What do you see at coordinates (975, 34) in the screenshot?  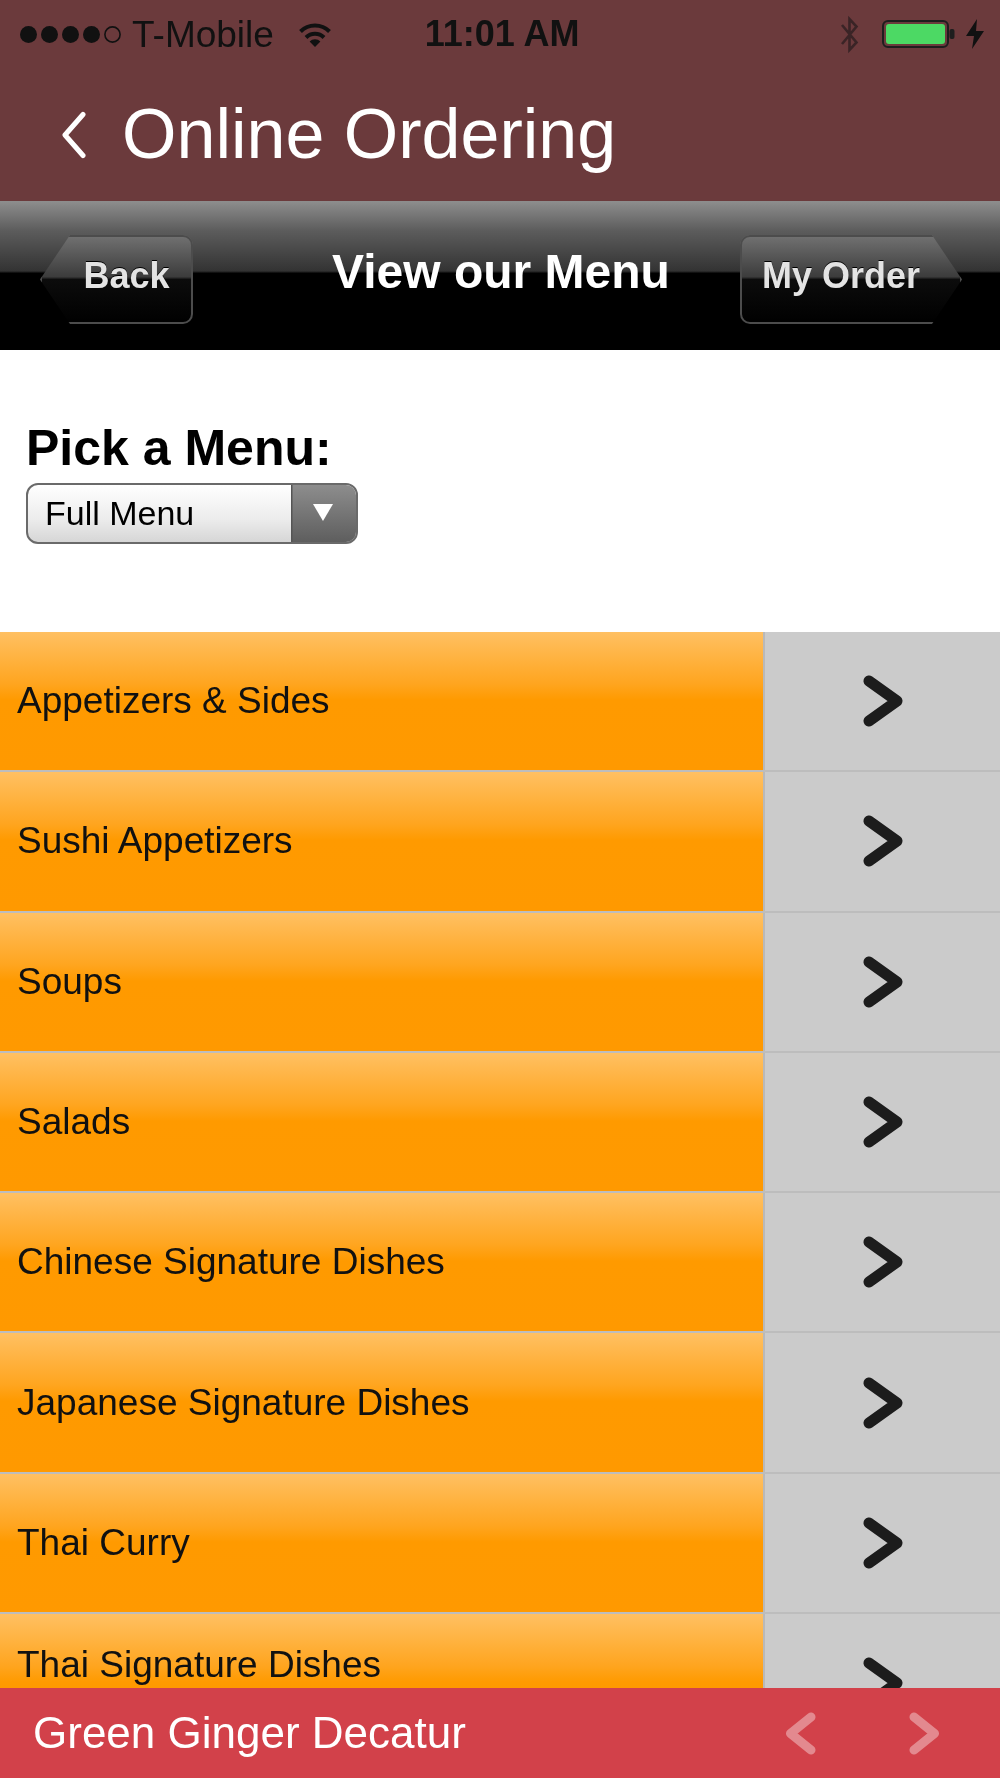 I see `charging-bolt-icon` at bounding box center [975, 34].